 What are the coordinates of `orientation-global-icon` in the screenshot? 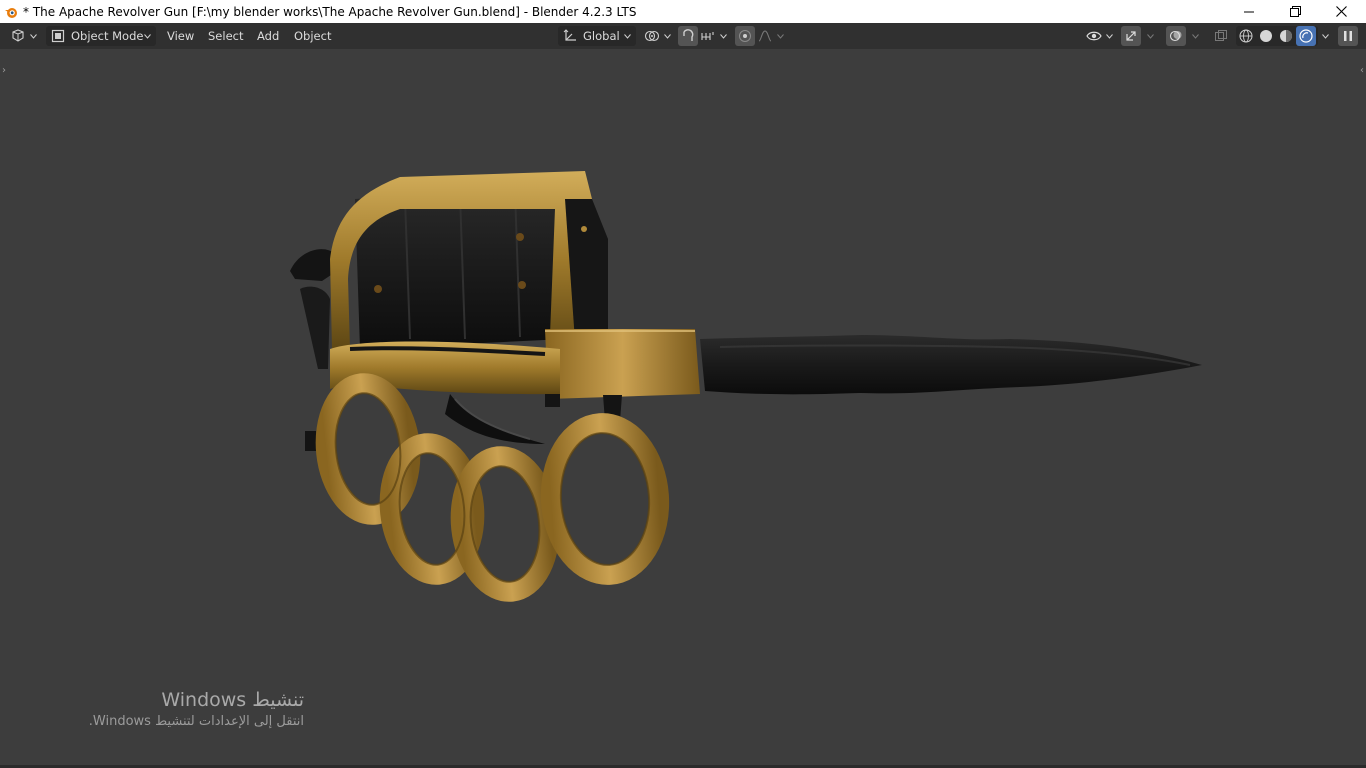 It's located at (569, 35).